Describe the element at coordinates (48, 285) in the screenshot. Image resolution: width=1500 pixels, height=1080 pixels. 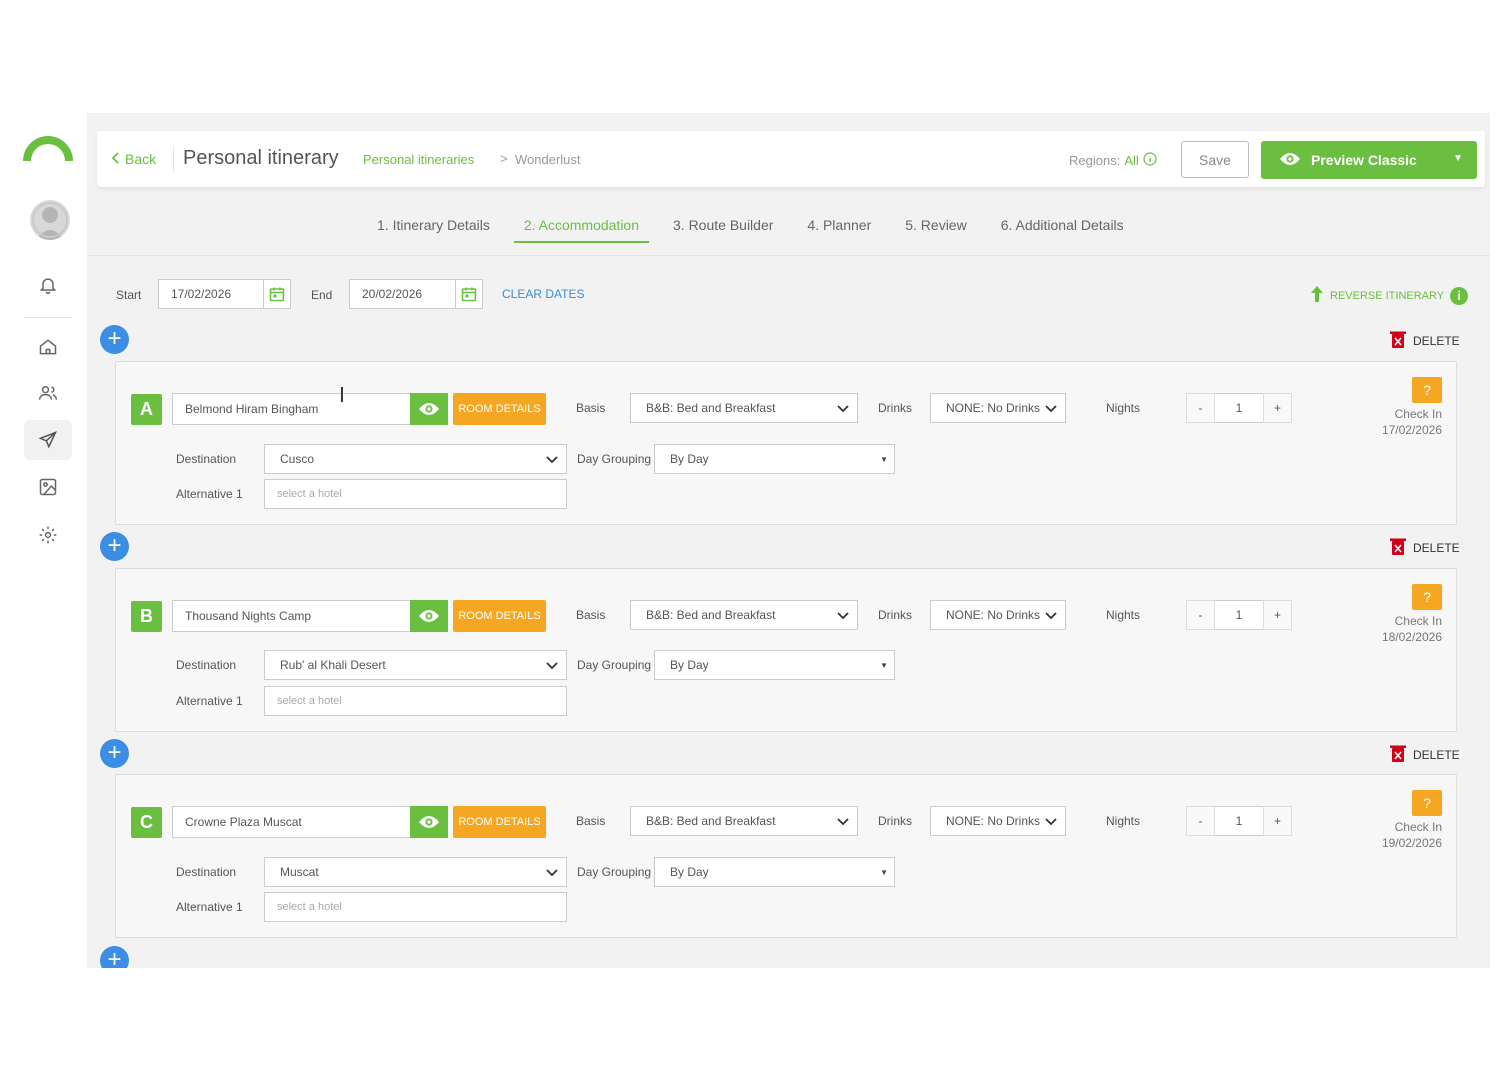
I see `bell-icon` at that location.